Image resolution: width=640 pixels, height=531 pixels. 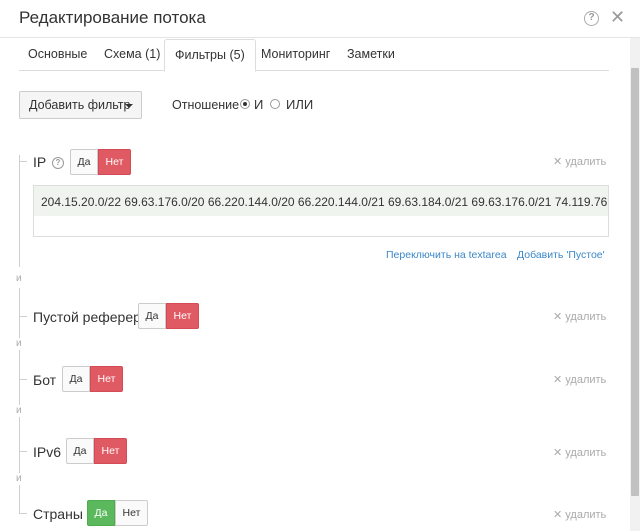 What do you see at coordinates (617, 17) in the screenshot?
I see `close-icon: ✕` at bounding box center [617, 17].